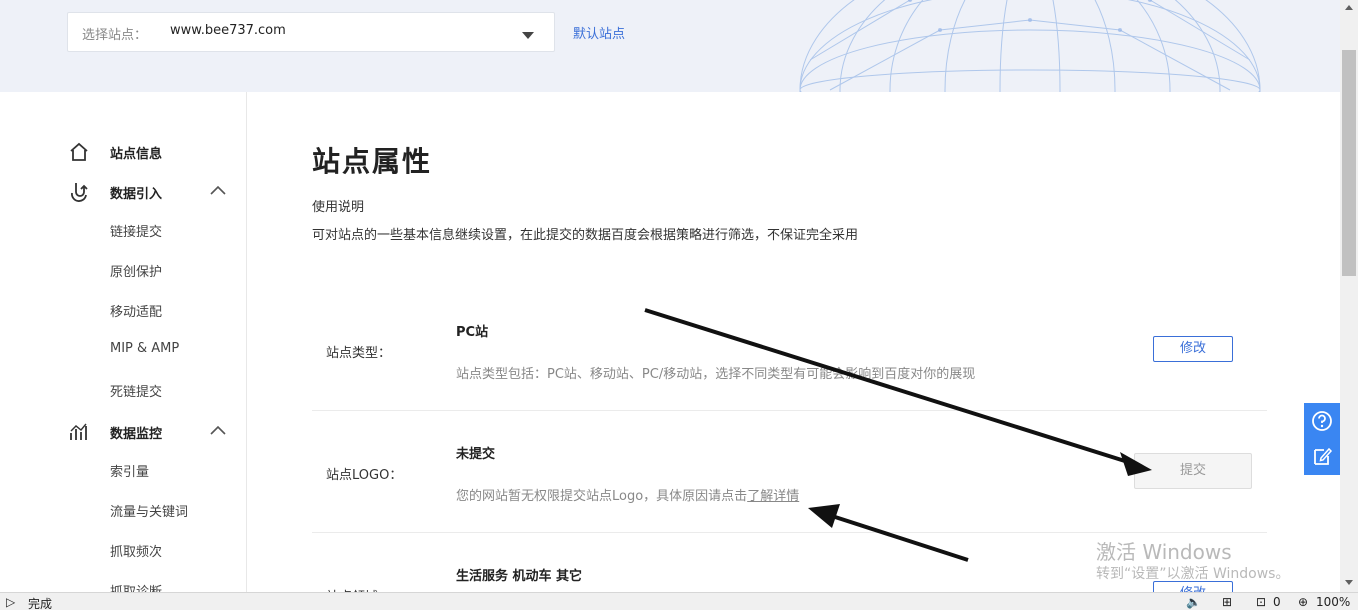 The width and height of the screenshot is (1358, 610). I want to click on zoom-level: 100%, so click(1333, 602).